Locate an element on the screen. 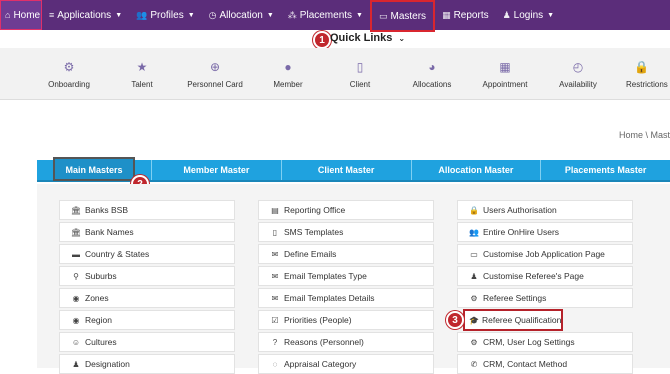 This screenshot has height=374, width=670. nav-logins: ♟ Logins ▼ is located at coordinates (528, 15).